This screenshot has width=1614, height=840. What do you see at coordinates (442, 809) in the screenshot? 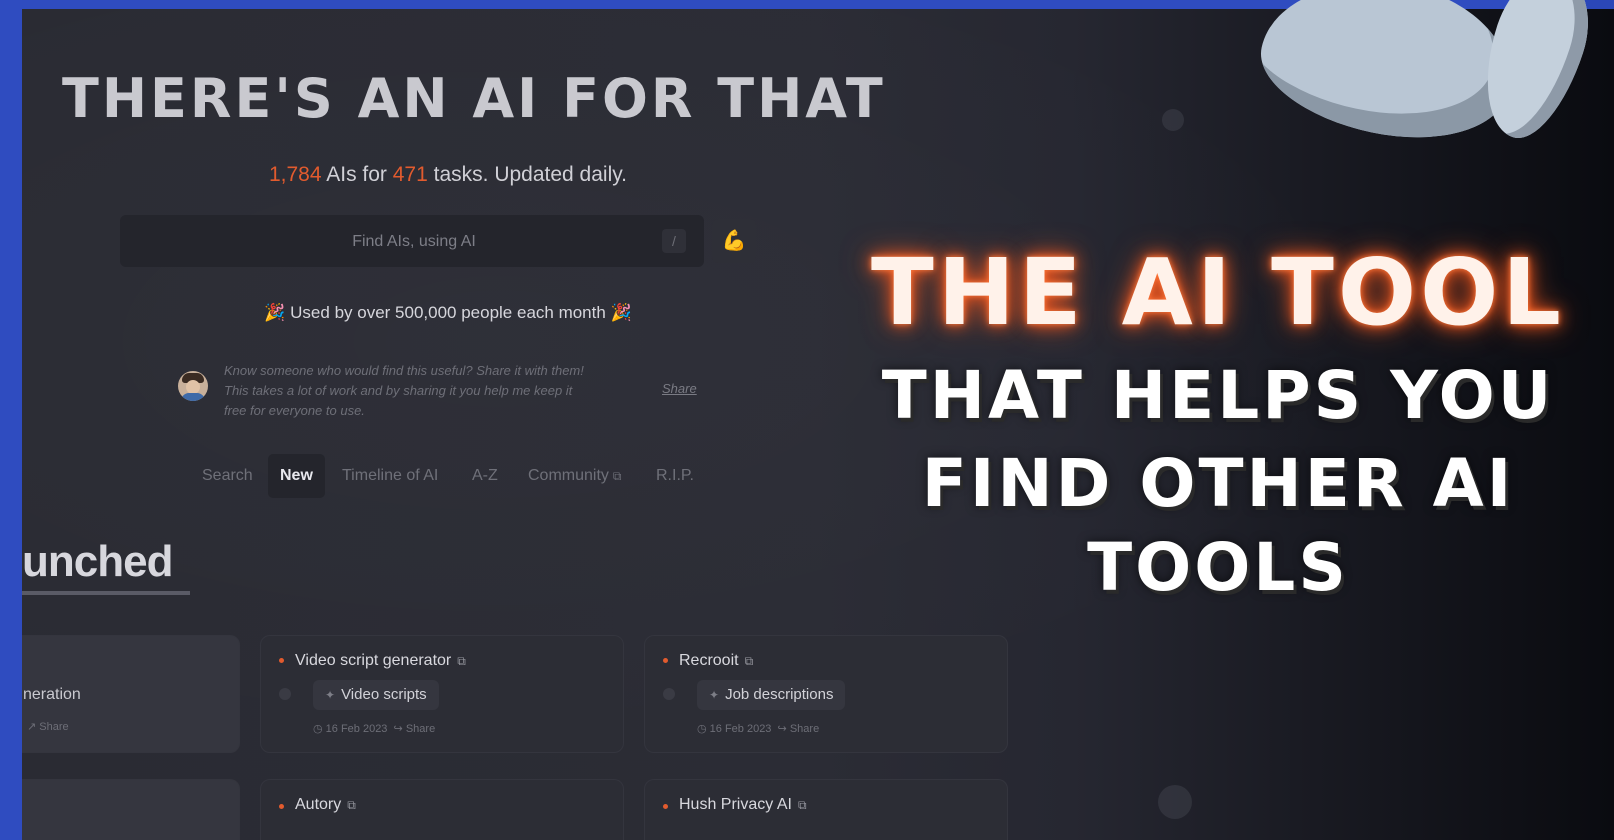
I see `tool-card: Autory ⧉` at bounding box center [442, 809].